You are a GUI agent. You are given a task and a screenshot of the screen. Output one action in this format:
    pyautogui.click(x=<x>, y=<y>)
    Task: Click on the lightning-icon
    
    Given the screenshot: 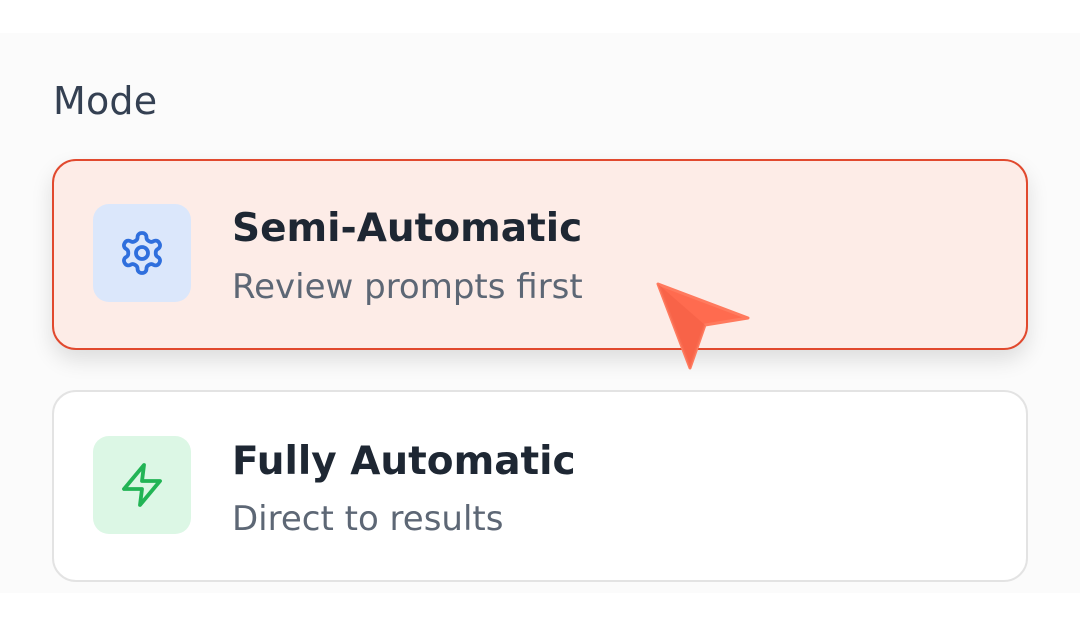 What is the action you would take?
    pyautogui.click(x=142, y=485)
    